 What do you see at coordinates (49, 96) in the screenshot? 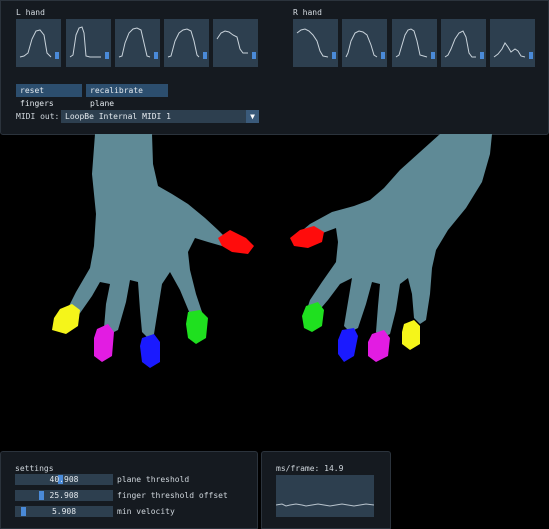
I see `reset-fingers-button: reset fingers` at bounding box center [49, 96].